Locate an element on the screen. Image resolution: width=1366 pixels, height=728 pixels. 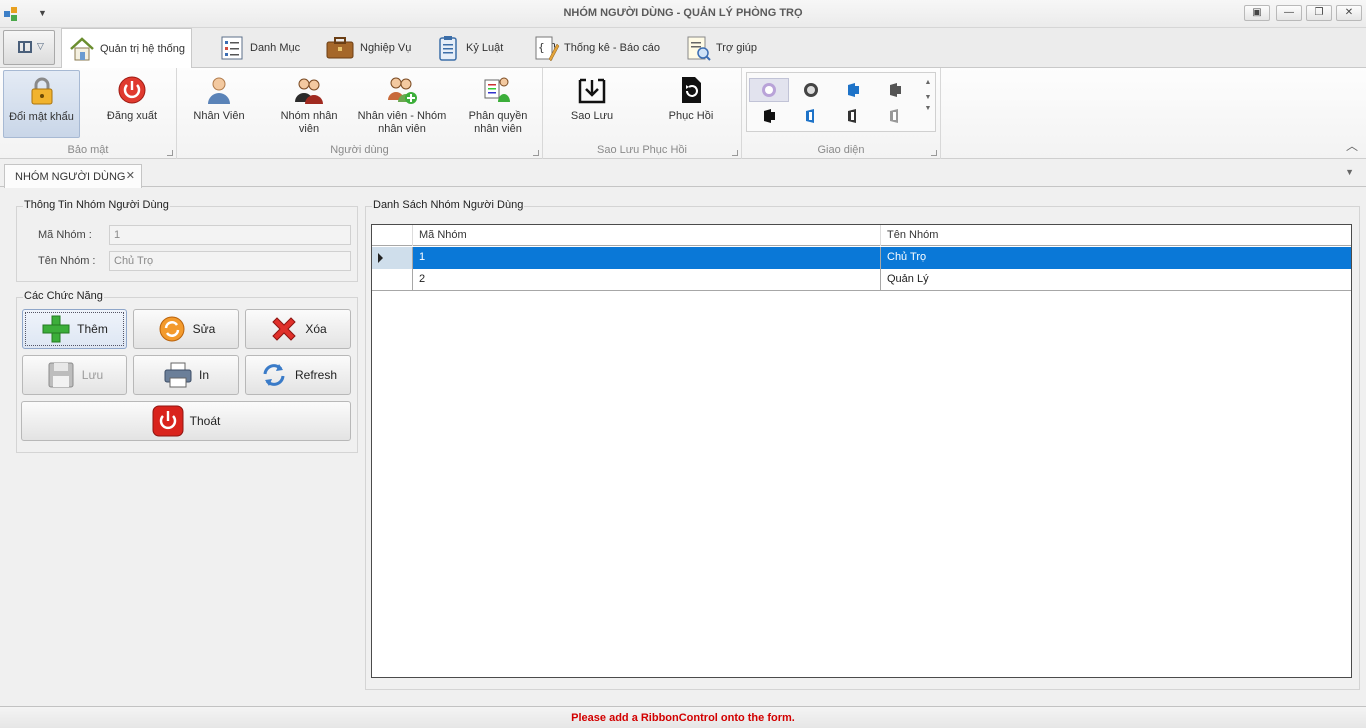
employee-button: Nhân Viên is located at coordinates (219, 104).